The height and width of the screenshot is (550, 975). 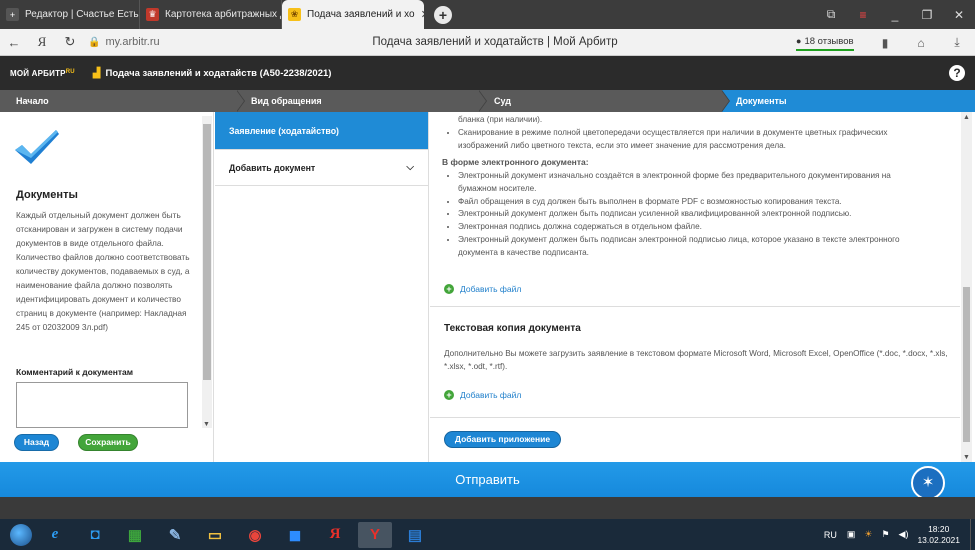 I want to click on add-document-item: Добавить документ ⌵, so click(x=321, y=168).